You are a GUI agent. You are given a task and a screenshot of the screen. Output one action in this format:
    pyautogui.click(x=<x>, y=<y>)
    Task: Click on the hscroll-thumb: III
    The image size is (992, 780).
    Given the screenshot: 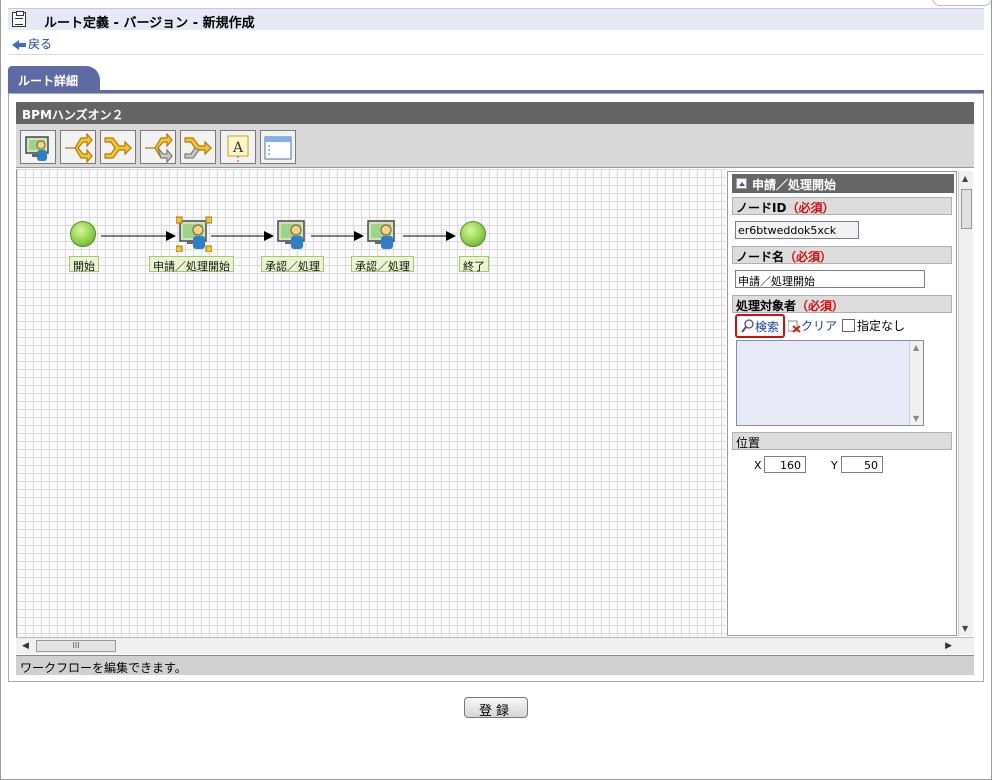 What is the action you would take?
    pyautogui.click(x=76, y=646)
    